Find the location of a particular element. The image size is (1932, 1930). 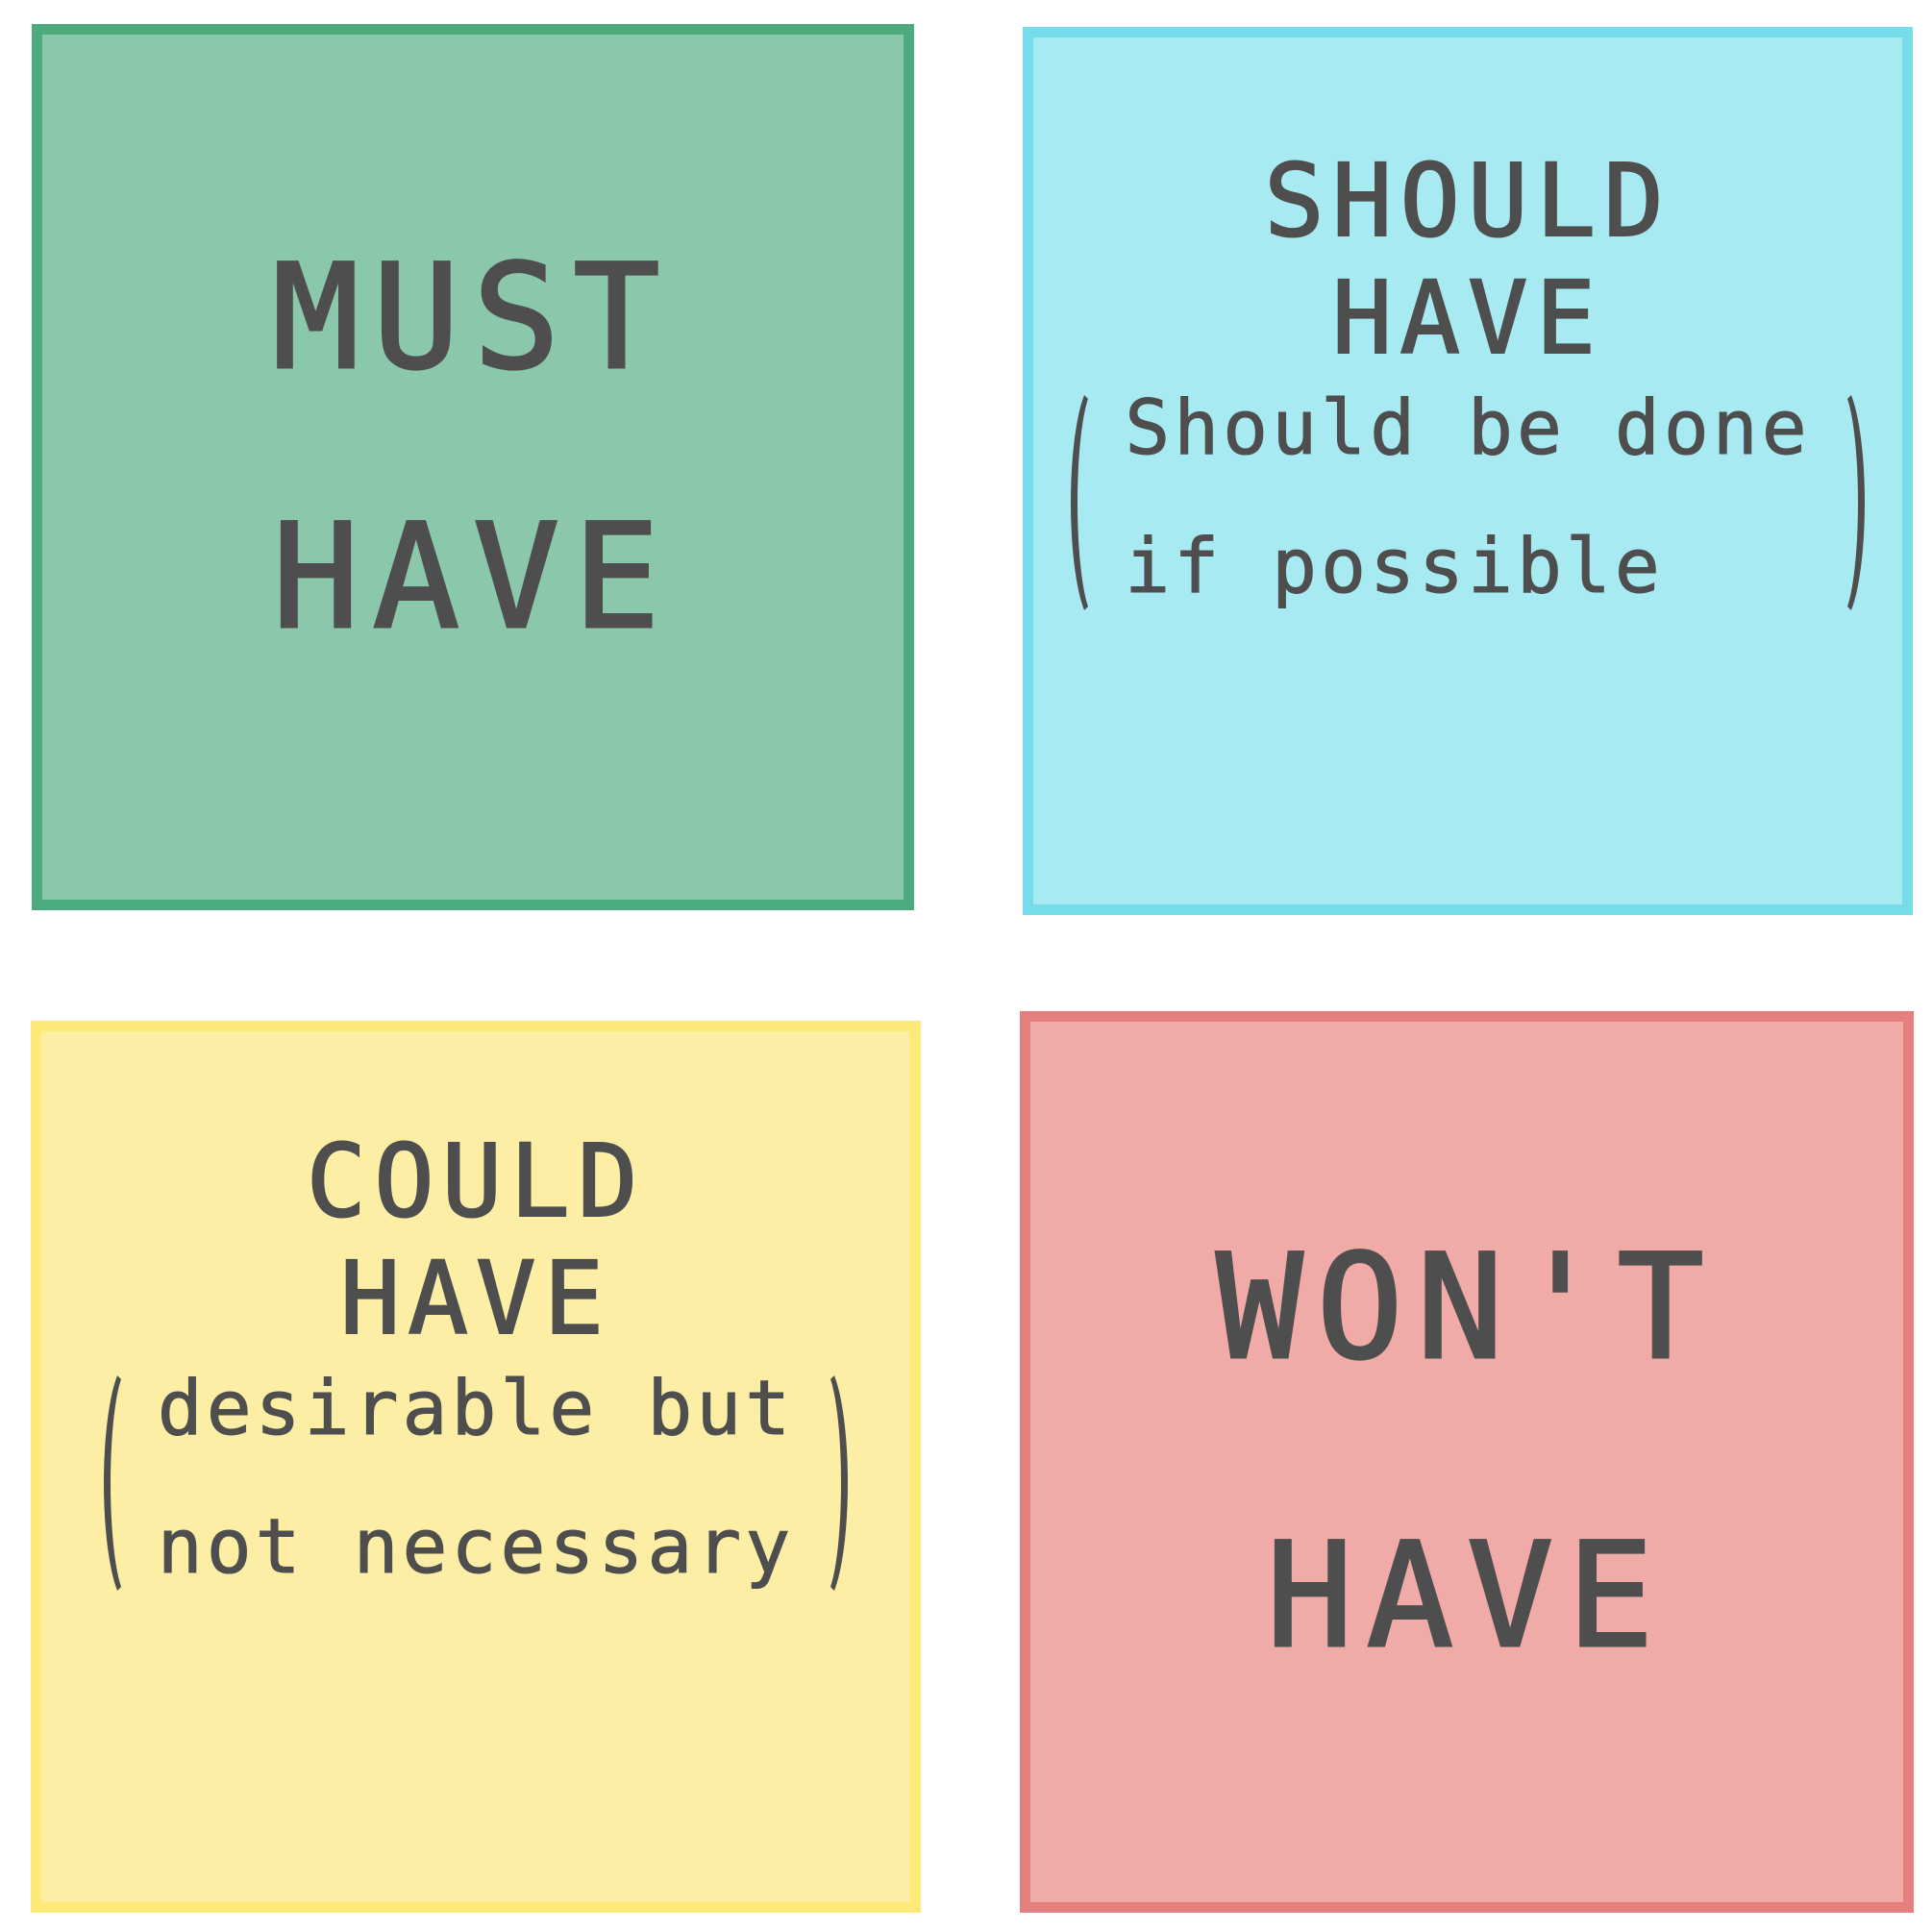

should-have-title: SHOULD is located at coordinates (1468, 201).